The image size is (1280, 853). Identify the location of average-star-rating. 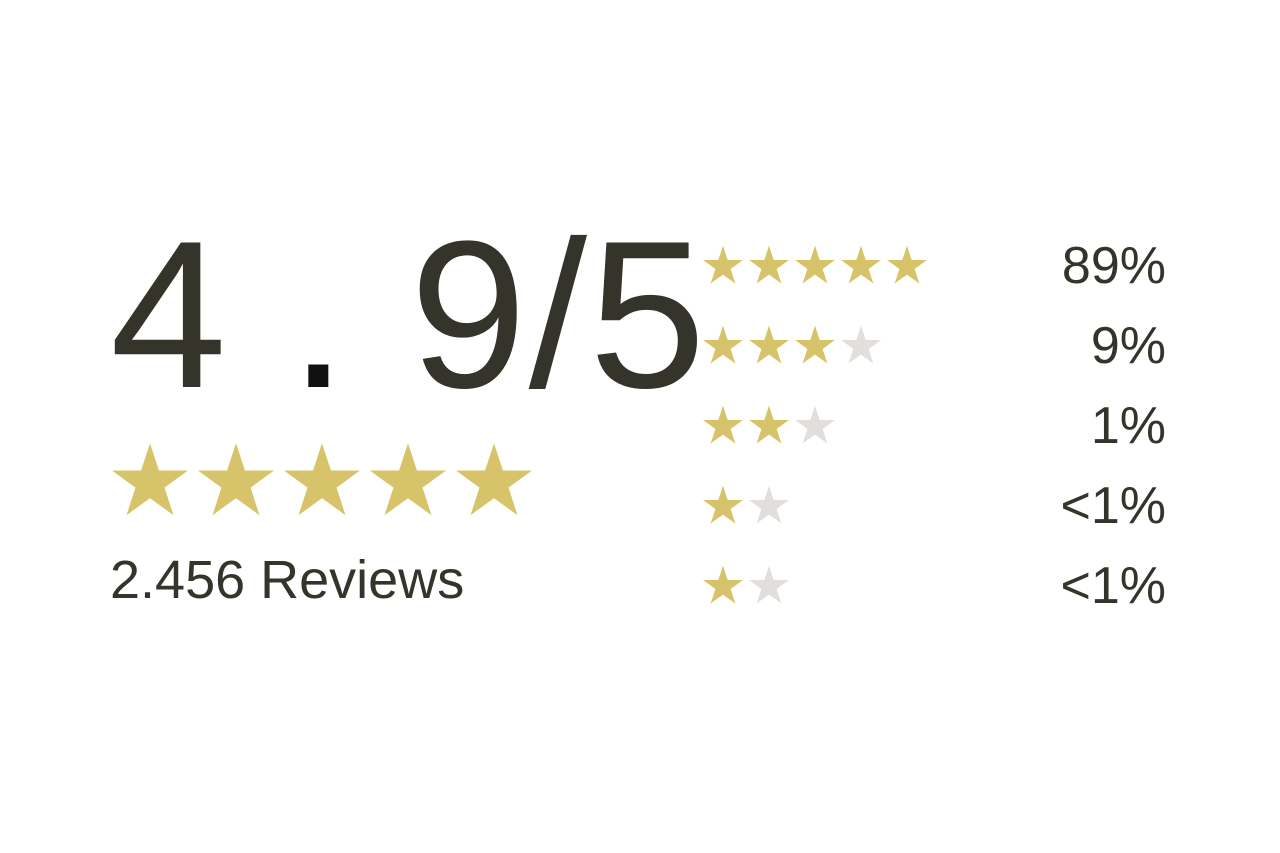
(390, 485).